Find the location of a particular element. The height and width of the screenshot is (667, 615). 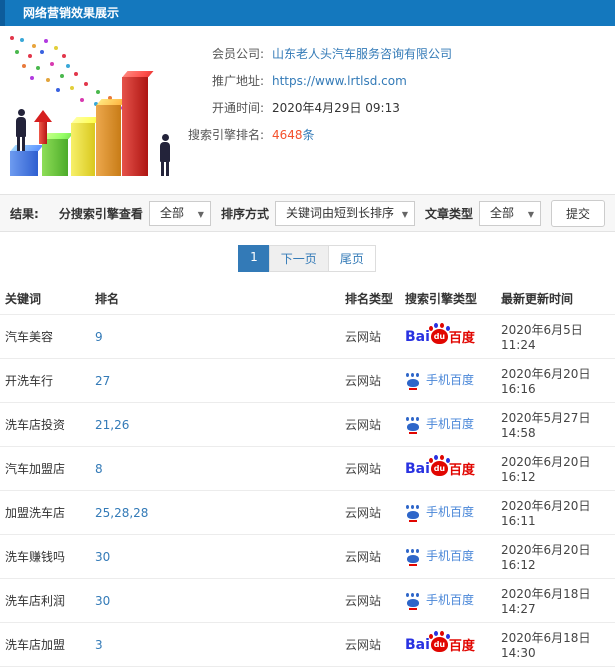

updated-time-cell: 2020年6月18日 14:27 is located at coordinates (555, 600).